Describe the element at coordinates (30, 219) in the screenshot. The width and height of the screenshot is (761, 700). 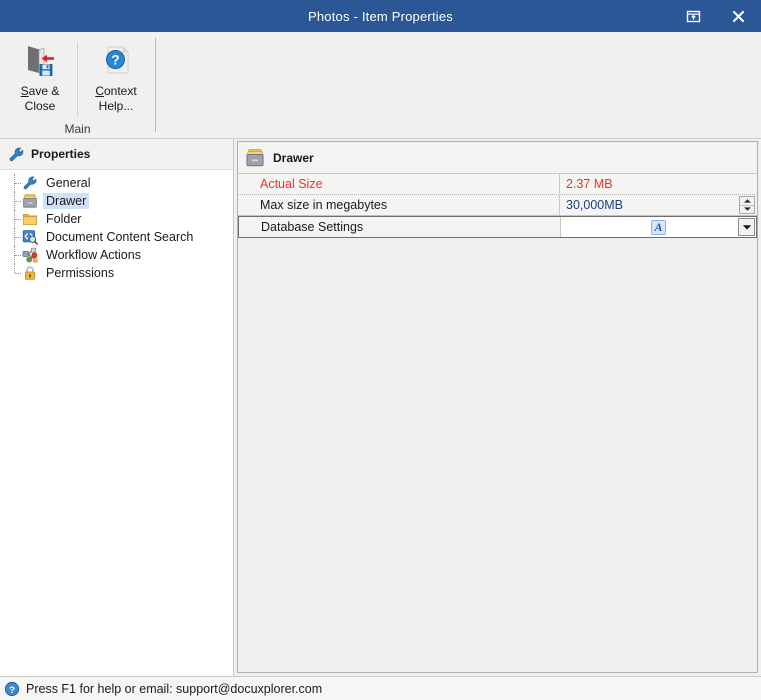
I see `folder-icon` at that location.